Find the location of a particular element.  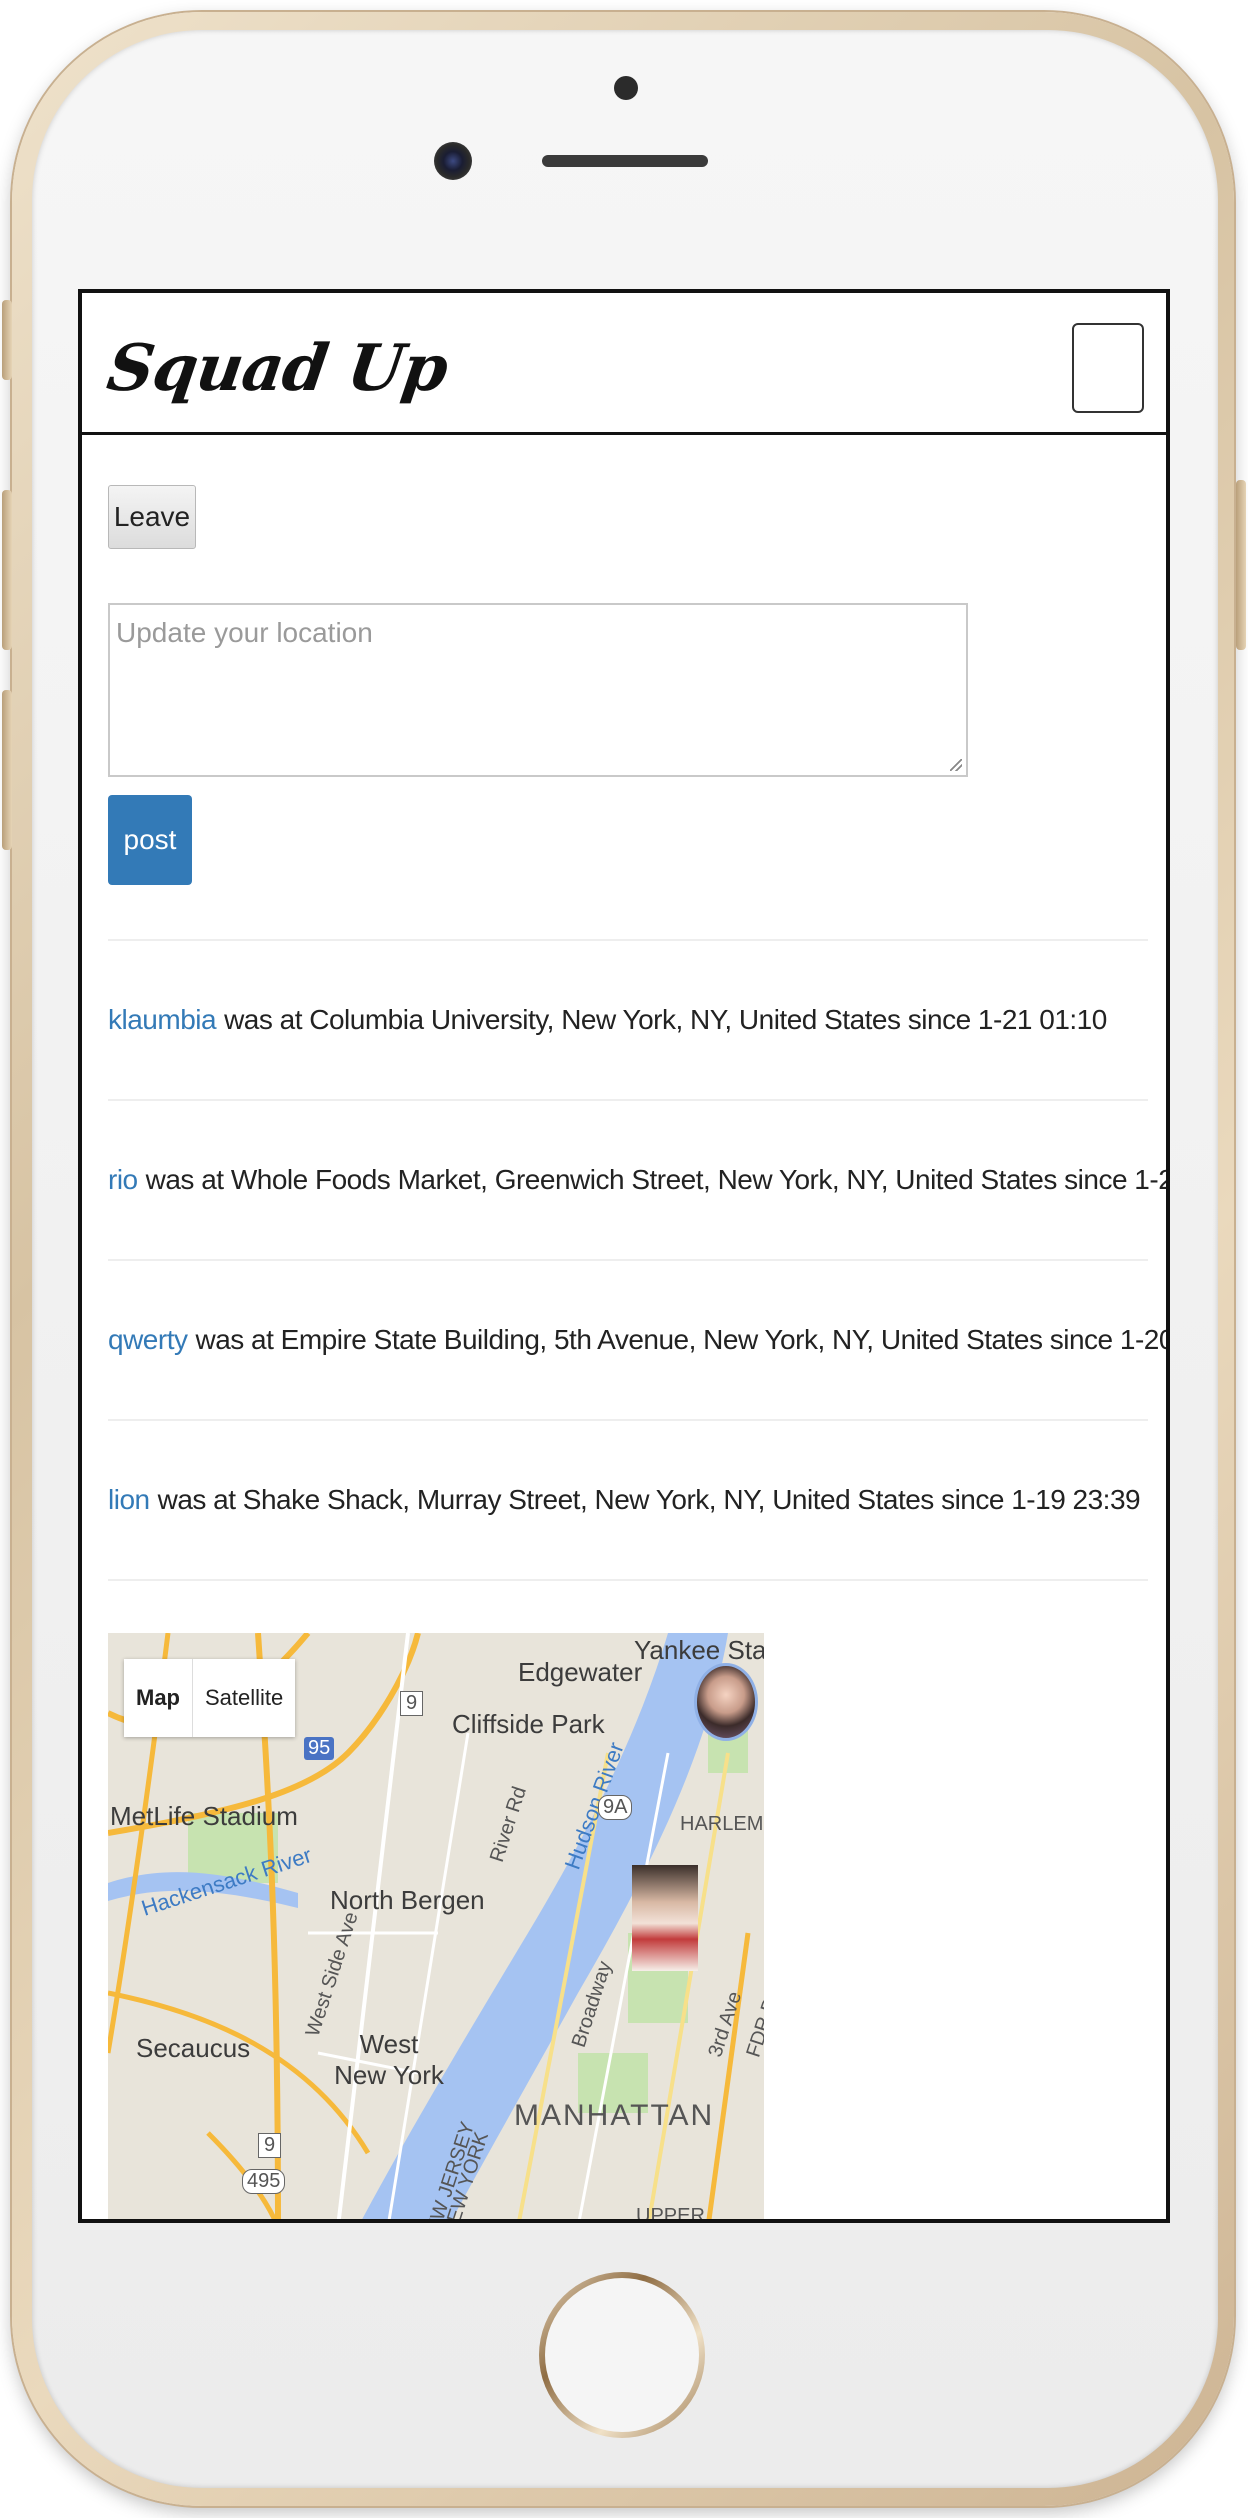

navbar: Squad Up is located at coordinates (624, 364).